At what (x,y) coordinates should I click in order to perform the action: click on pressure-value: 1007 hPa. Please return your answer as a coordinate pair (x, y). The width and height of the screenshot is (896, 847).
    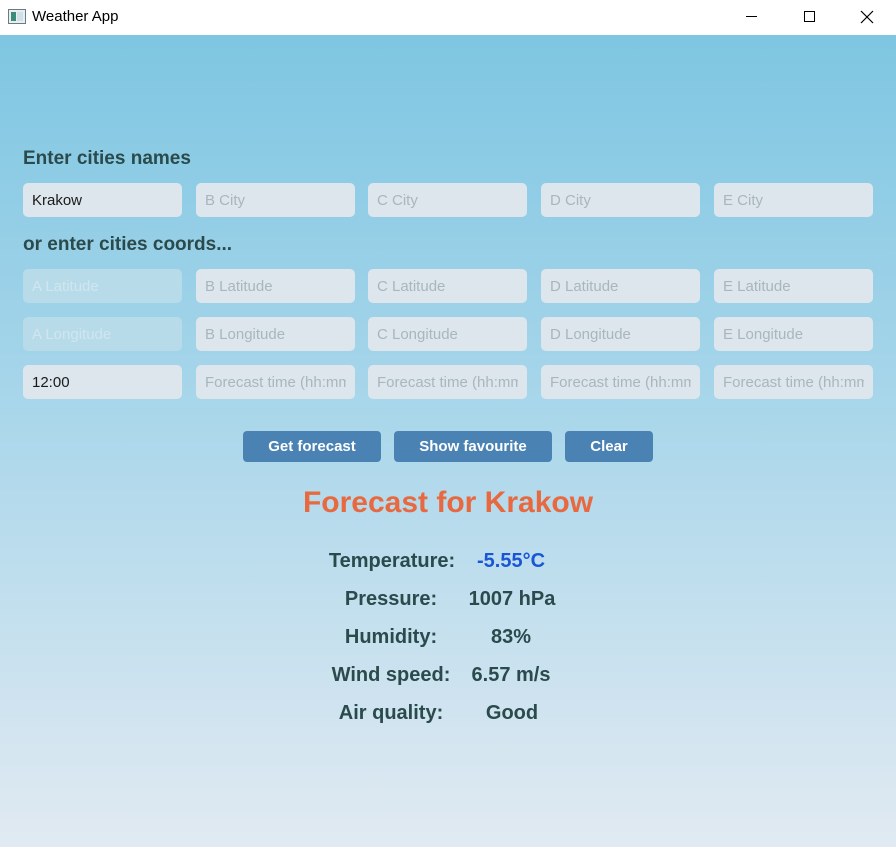
    Looking at the image, I should click on (512, 599).